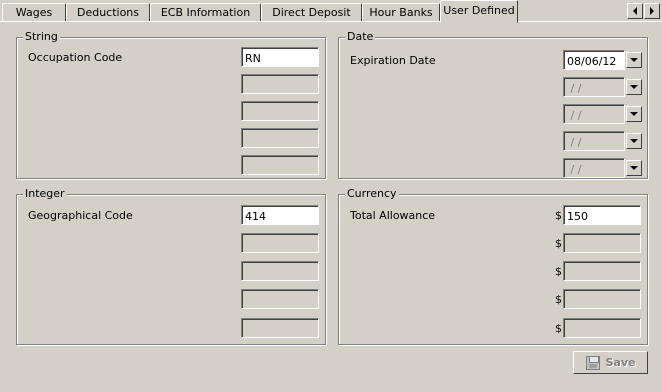  What do you see at coordinates (620, 362) in the screenshot?
I see `save-button-label: Save` at bounding box center [620, 362].